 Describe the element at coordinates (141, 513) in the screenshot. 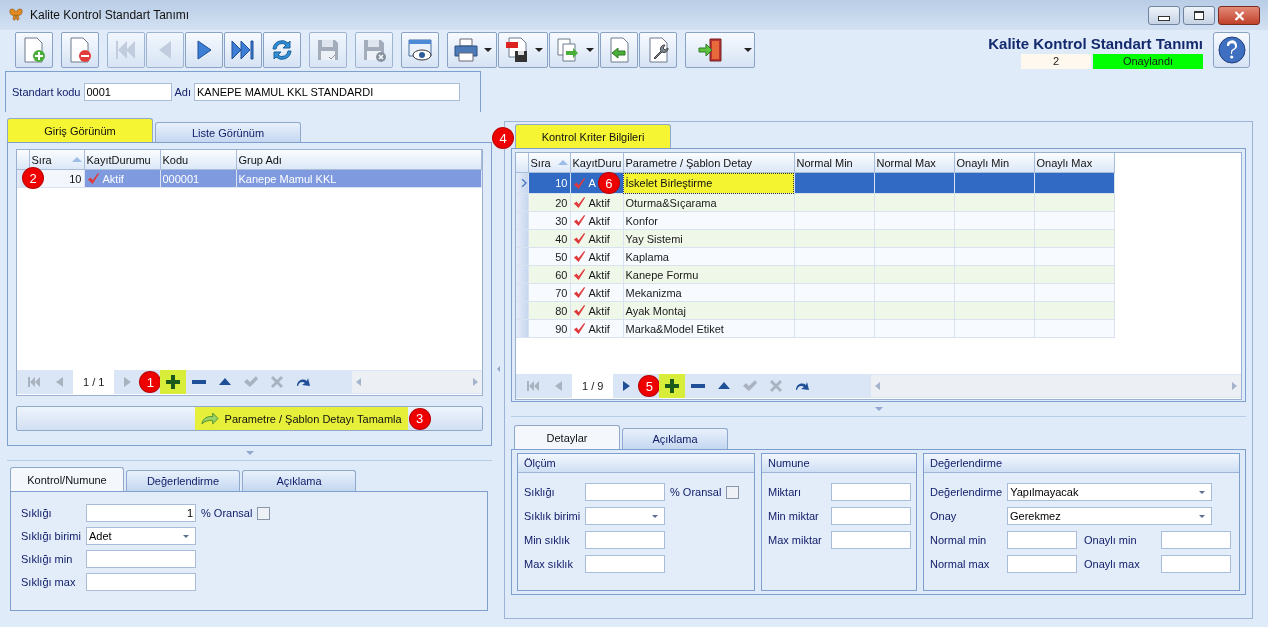

I see `input-field: 1` at that location.